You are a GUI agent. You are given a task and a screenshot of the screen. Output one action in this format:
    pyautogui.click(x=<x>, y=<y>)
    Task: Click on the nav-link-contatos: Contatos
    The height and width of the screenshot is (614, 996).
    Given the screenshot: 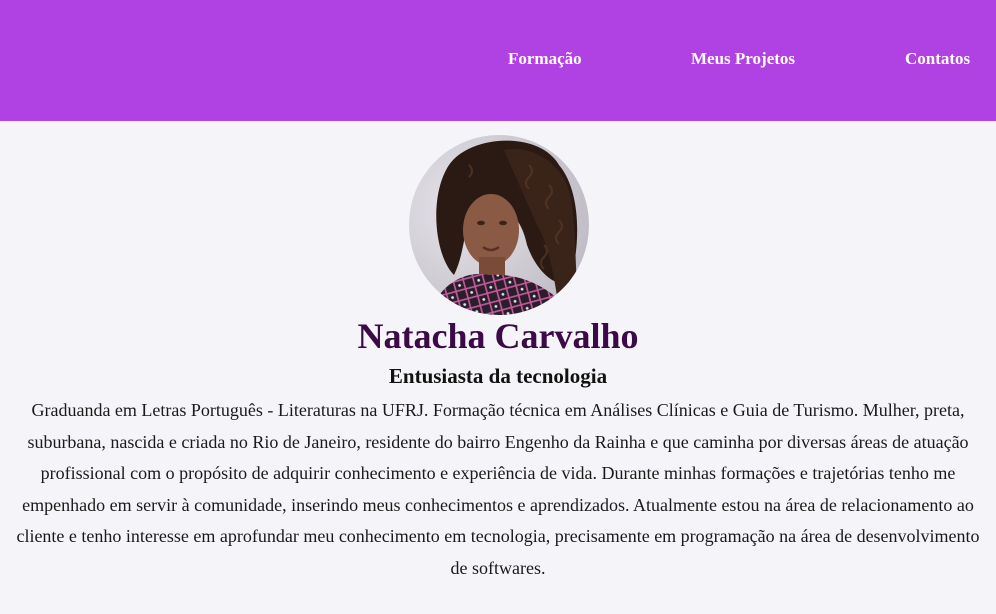 What is the action you would take?
    pyautogui.click(x=937, y=59)
    